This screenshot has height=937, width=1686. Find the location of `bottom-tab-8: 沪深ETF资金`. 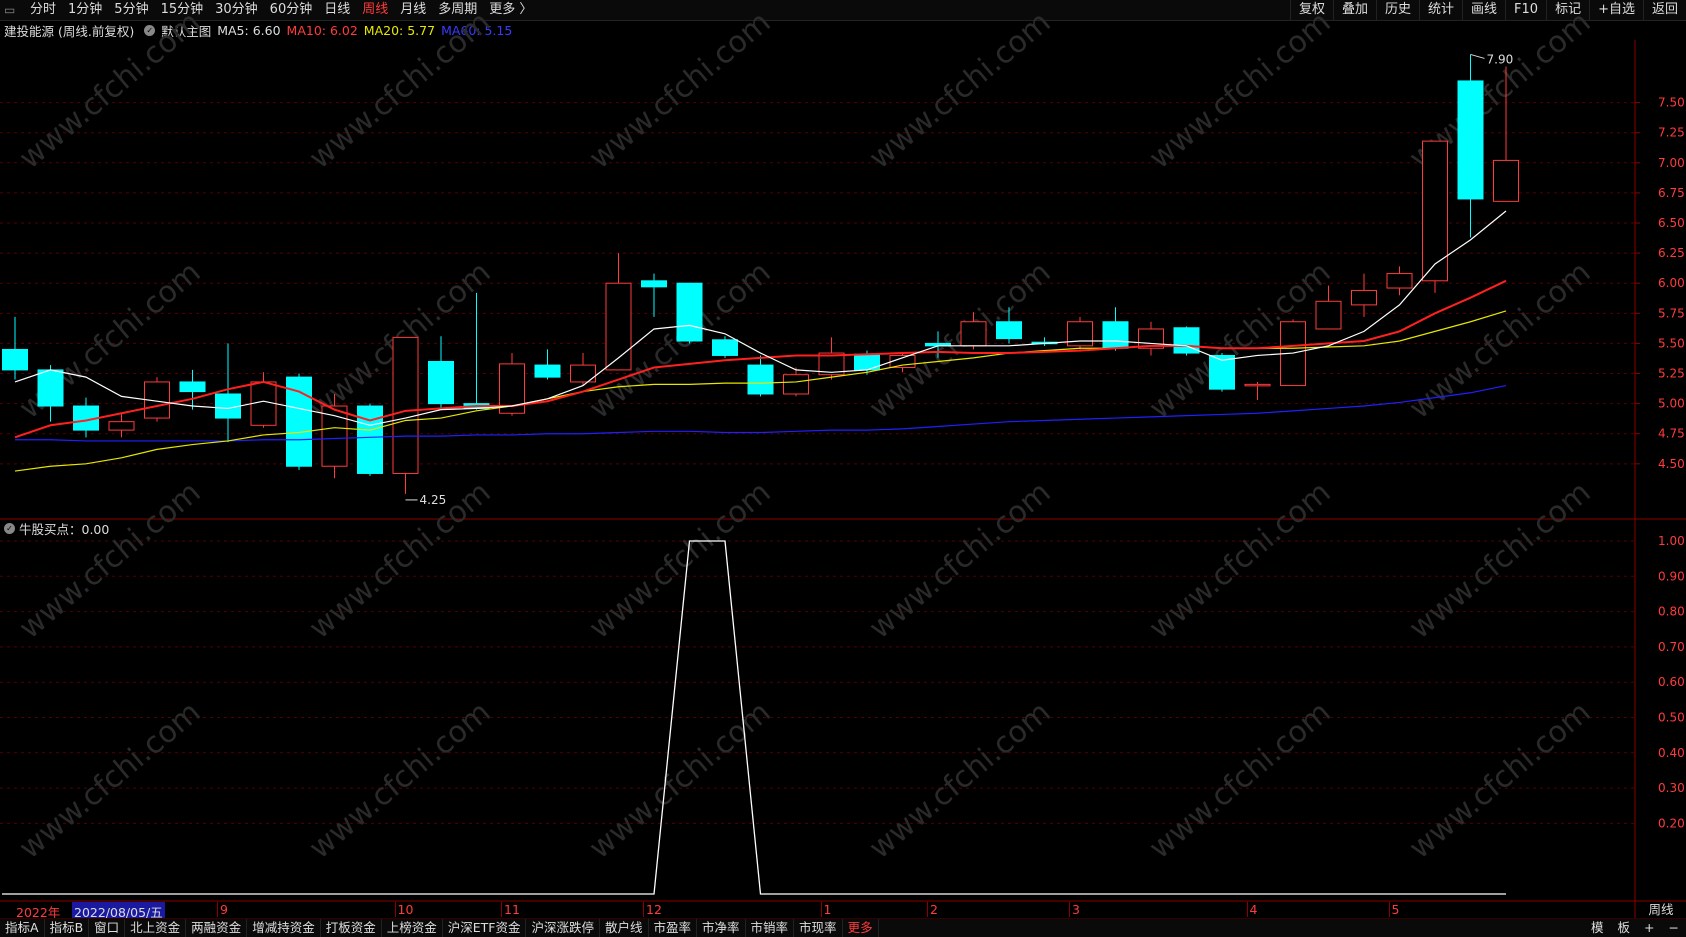

bottom-tab-8: 沪深ETF资金 is located at coordinates (485, 928).